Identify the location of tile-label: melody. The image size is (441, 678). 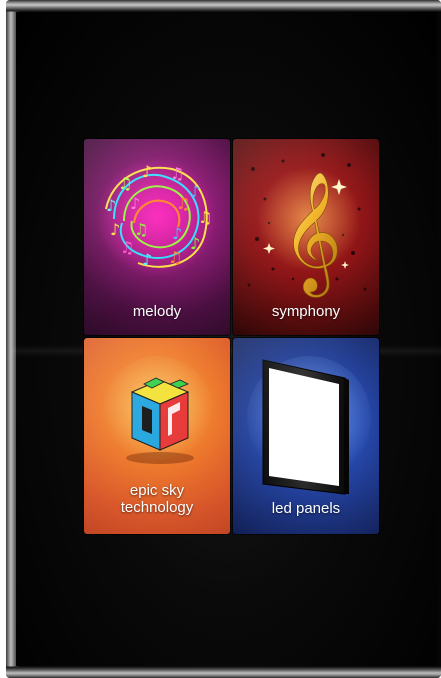
(157, 311).